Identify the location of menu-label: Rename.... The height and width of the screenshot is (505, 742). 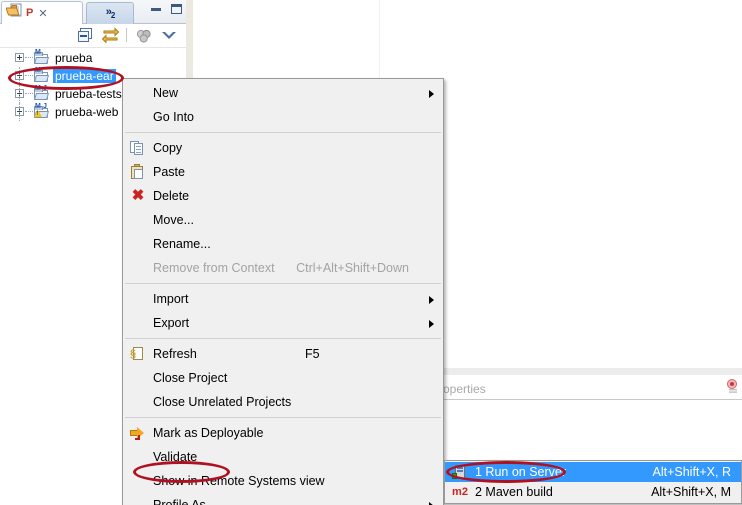
(182, 244).